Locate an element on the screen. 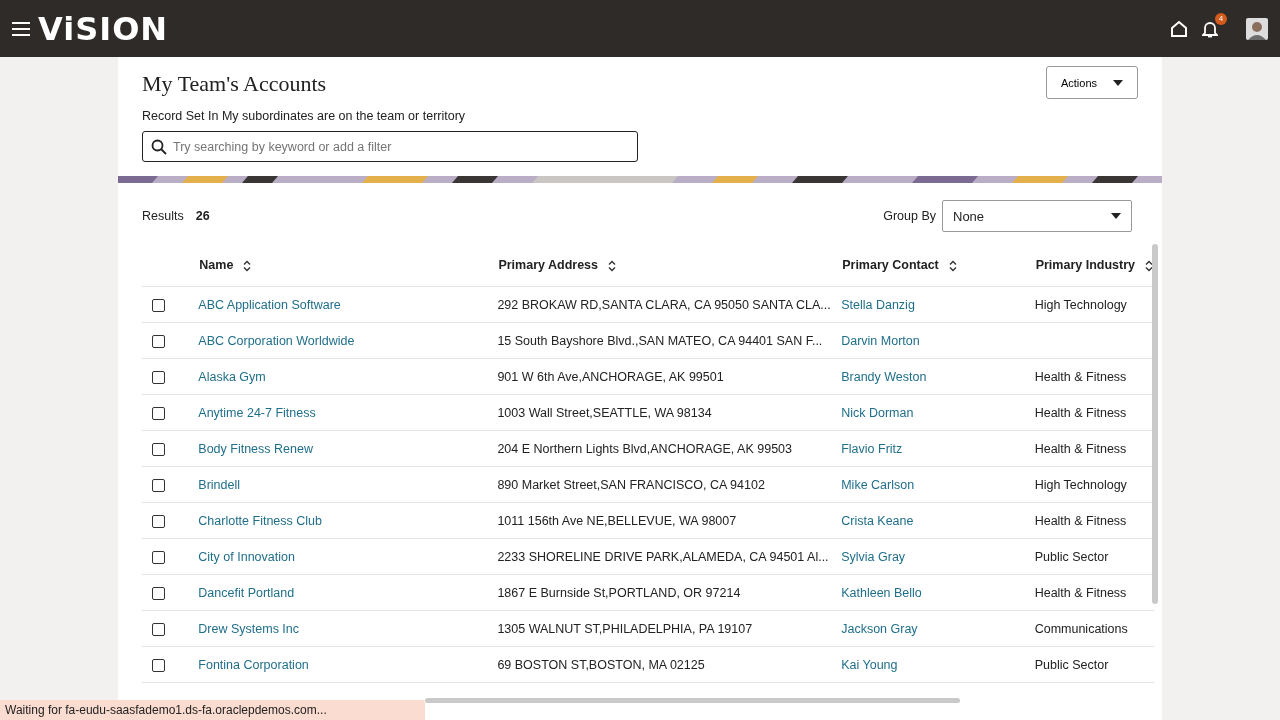 The height and width of the screenshot is (720, 1280). column-header: Primary Contact is located at coordinates (890, 265).